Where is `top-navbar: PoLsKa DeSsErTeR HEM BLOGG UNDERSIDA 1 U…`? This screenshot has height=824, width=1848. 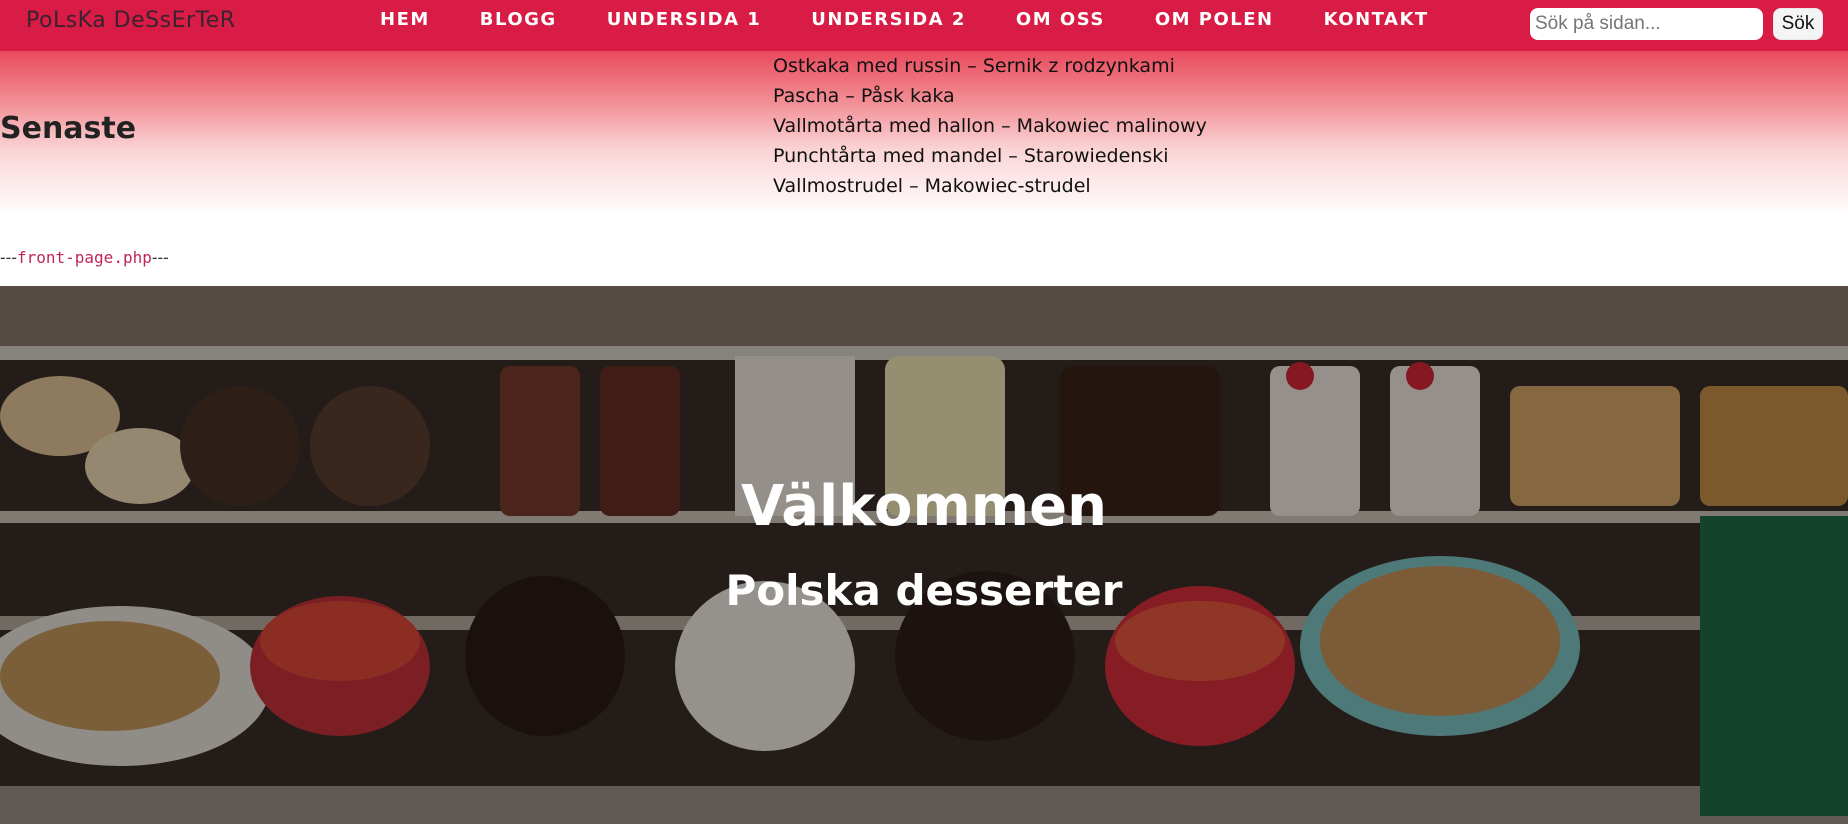
top-navbar: PoLsKa DeSsErTeR HEM BLOGG UNDERSIDA 1 U… is located at coordinates (924, 25).